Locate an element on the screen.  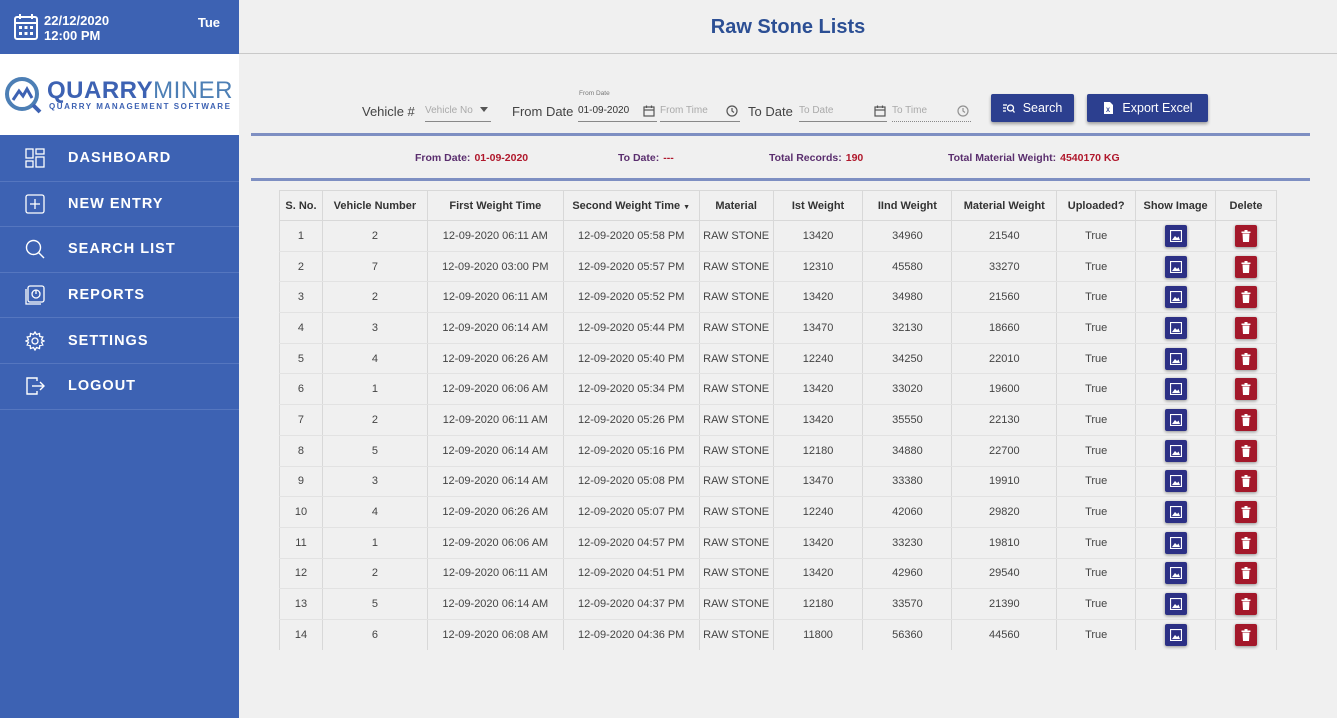
cell-sno: 5 is located at coordinates (301, 359).